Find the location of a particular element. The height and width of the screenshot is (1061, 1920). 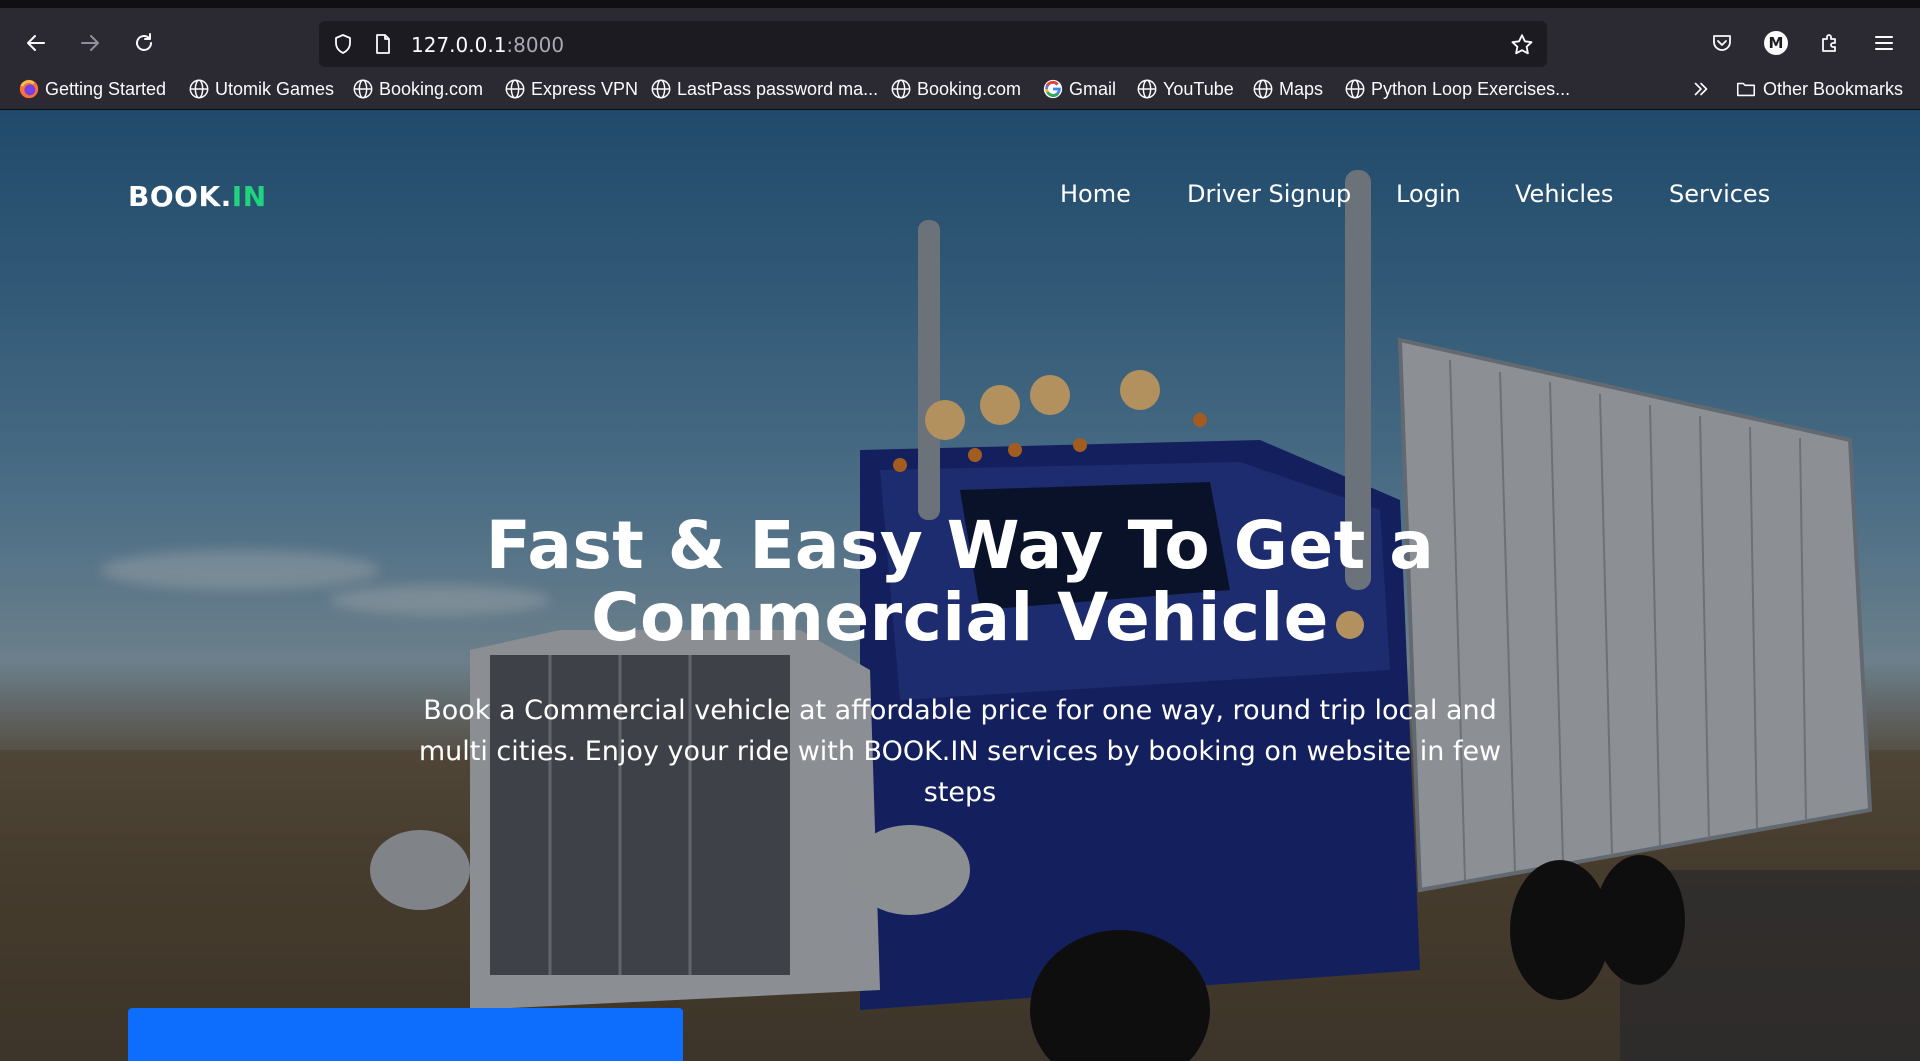

bookmark-booking-com: Booking.com is located at coordinates (417, 89).